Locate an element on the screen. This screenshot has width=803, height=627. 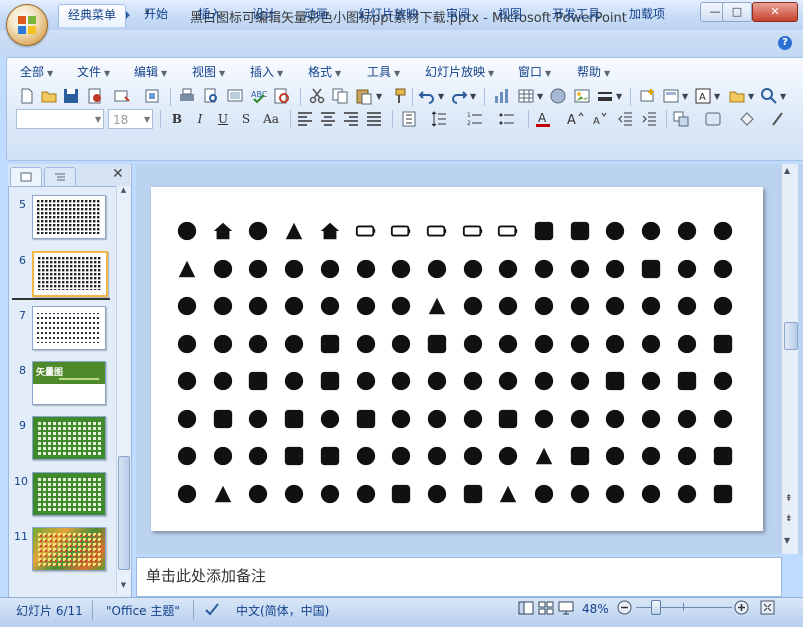
slide-sorter-view-icon is located at coordinates (546, 608).